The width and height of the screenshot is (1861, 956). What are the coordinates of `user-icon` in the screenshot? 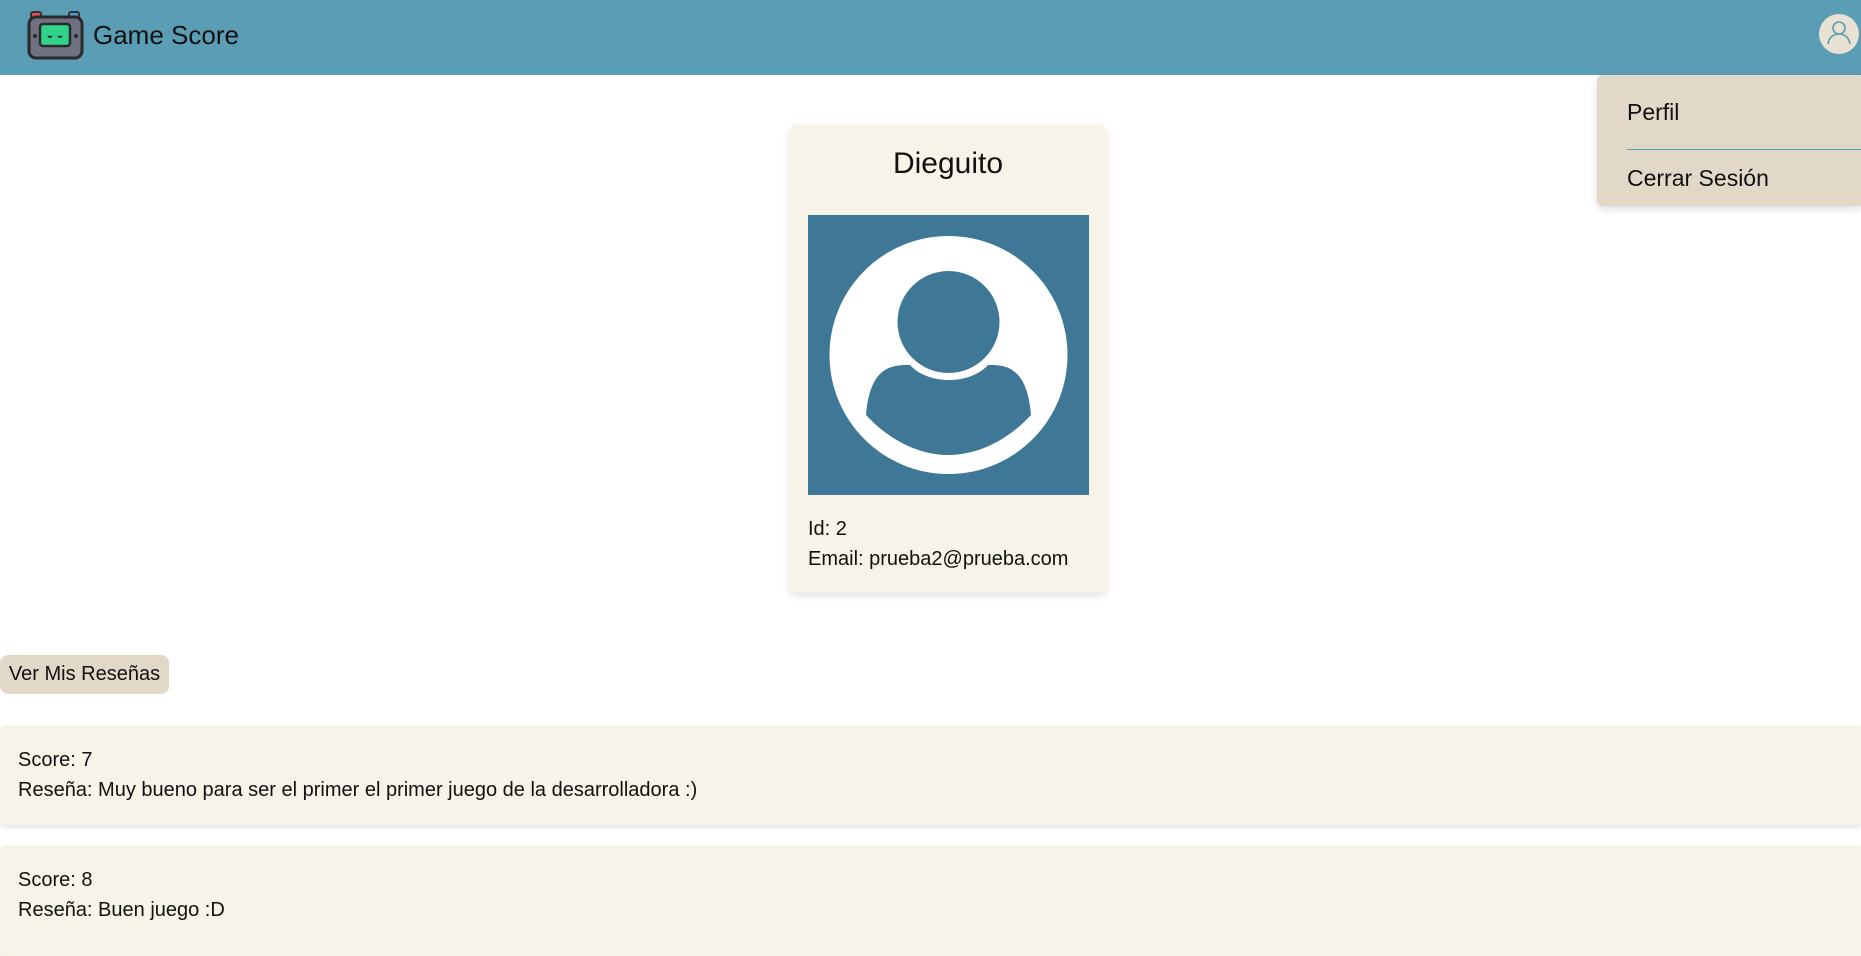 It's located at (1839, 34).